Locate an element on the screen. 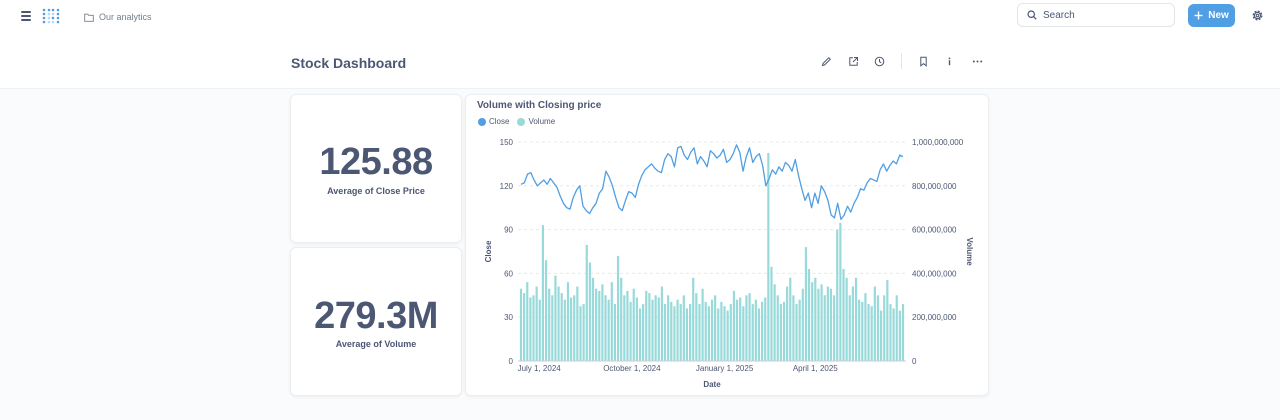 This screenshot has height=420, width=1280. y2-axis-title: Volume is located at coordinates (969, 251).